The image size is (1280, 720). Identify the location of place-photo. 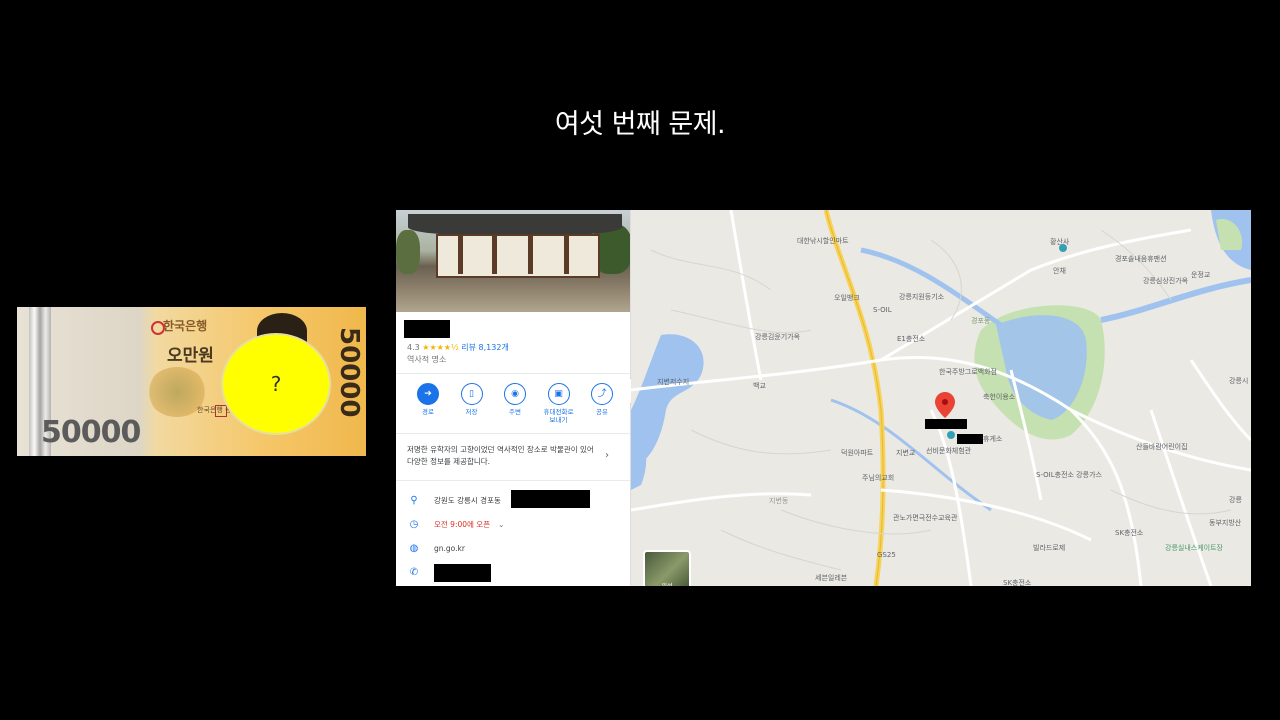
(513, 261).